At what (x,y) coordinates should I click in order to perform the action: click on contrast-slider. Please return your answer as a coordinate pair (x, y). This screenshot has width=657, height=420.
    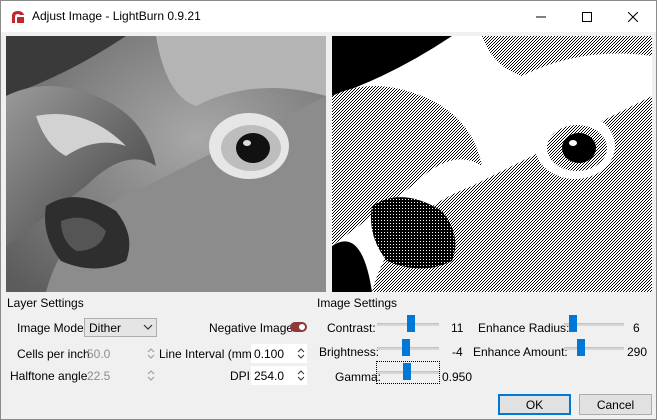
    Looking at the image, I should click on (408, 324).